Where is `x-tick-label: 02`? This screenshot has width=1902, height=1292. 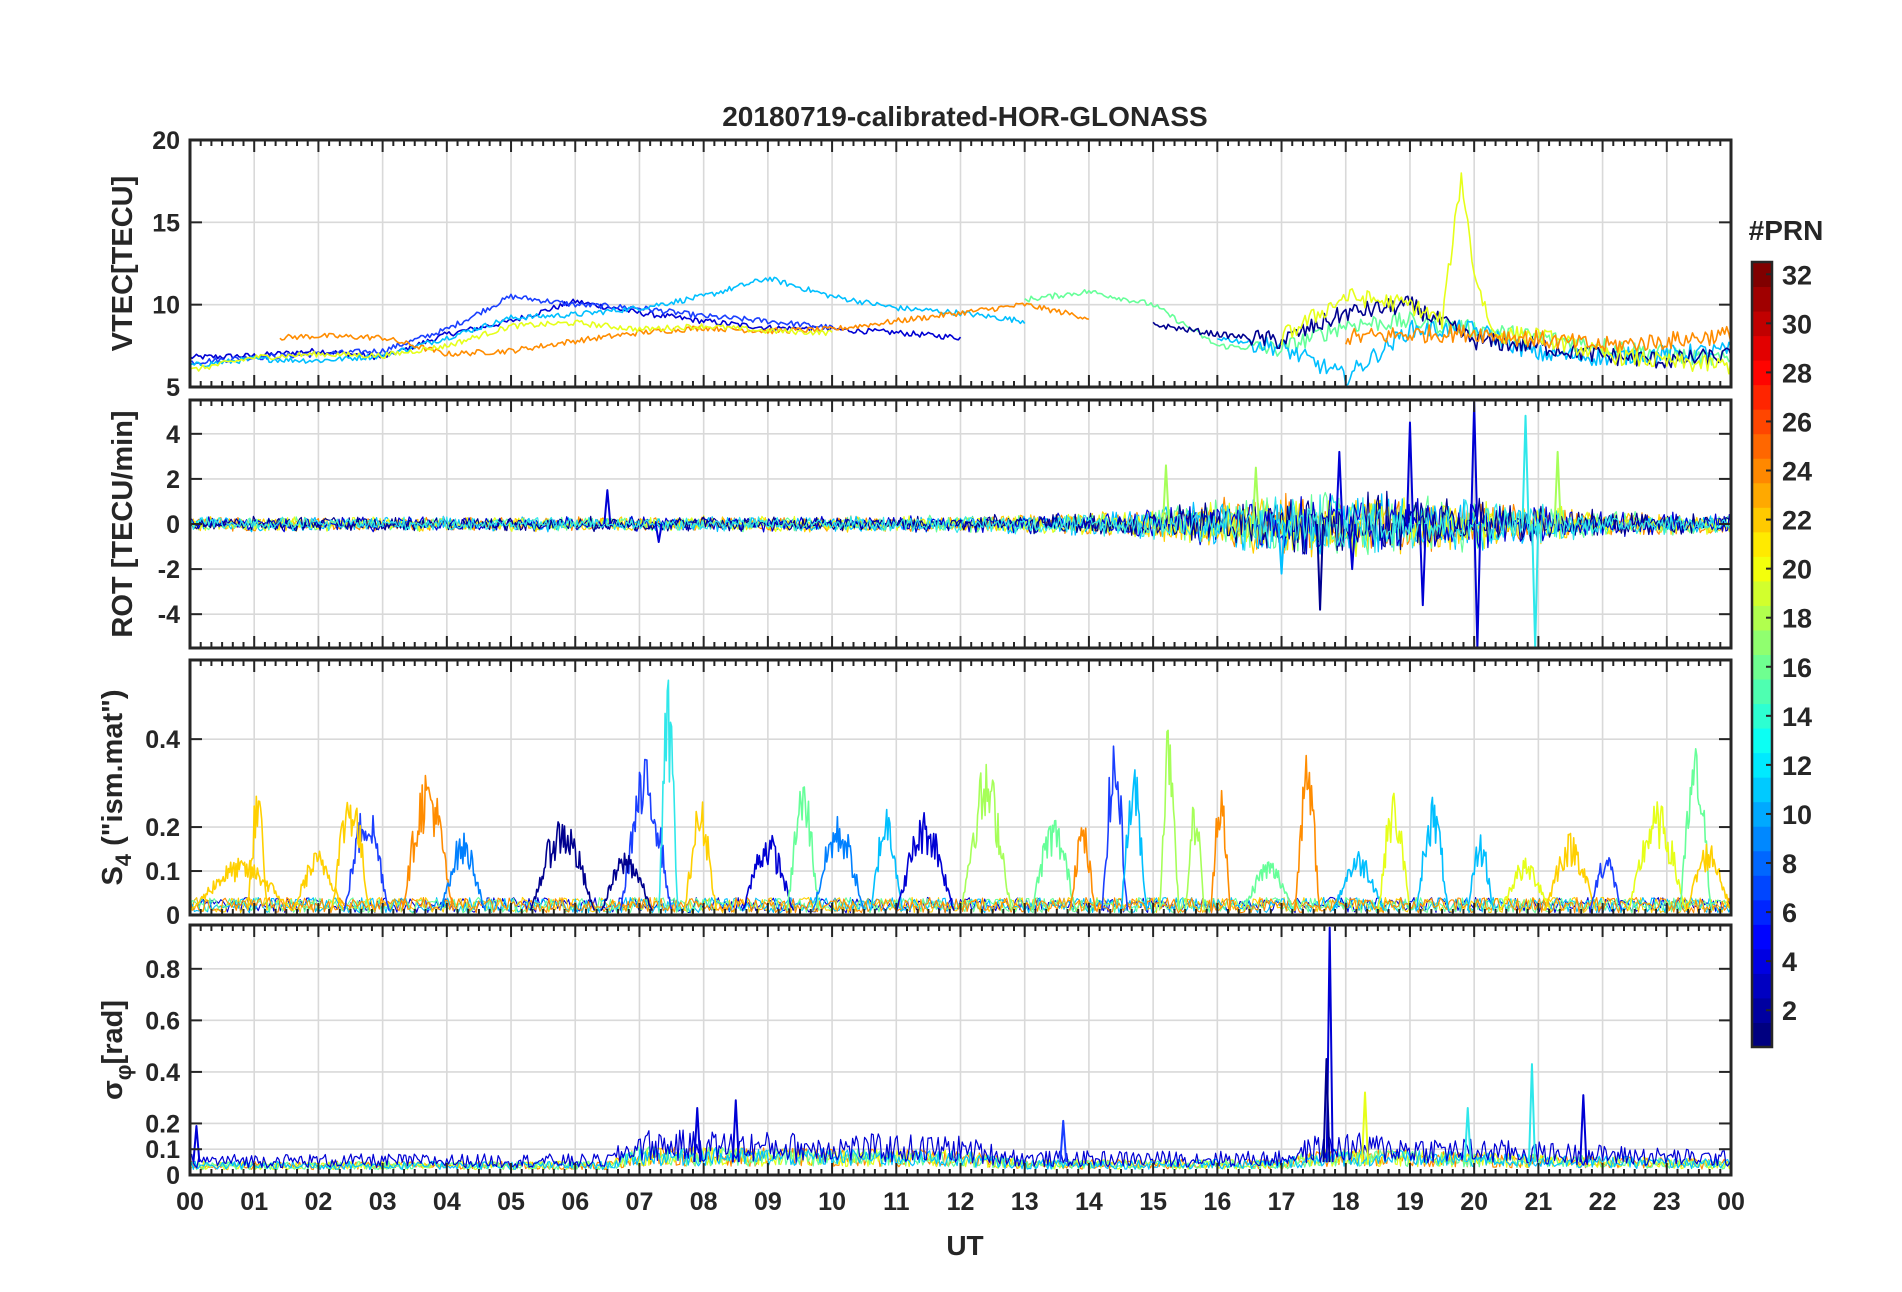
x-tick-label: 02 is located at coordinates (319, 1202).